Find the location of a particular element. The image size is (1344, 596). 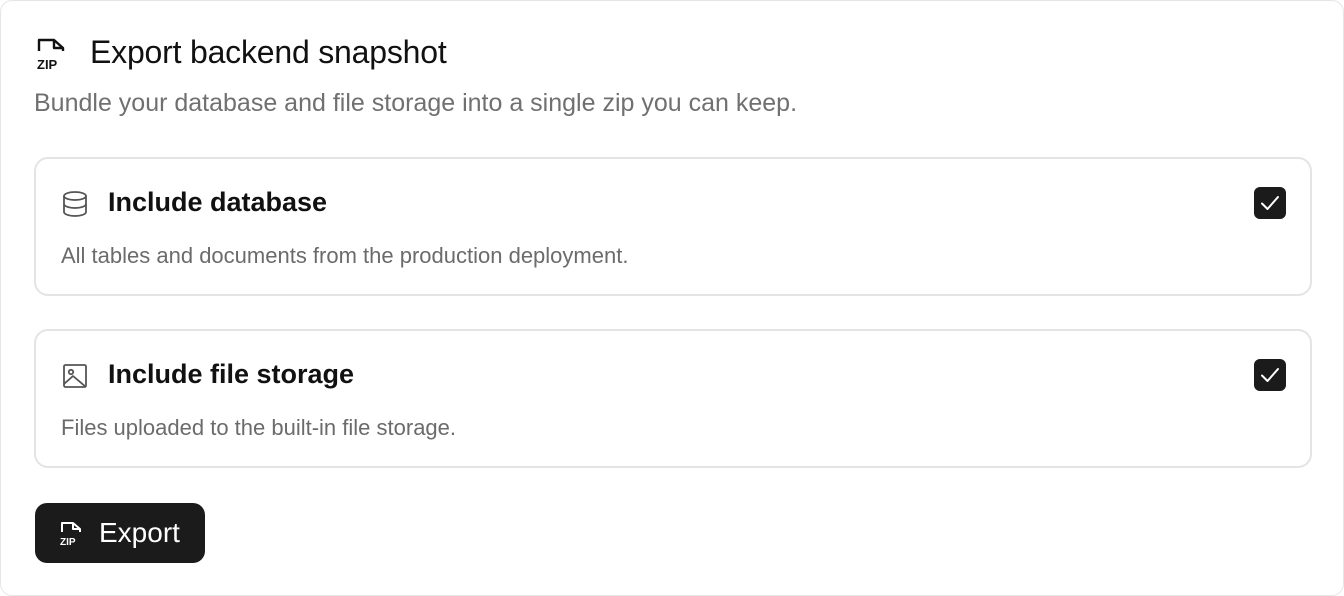

include-database-checkbox is located at coordinates (1270, 203).